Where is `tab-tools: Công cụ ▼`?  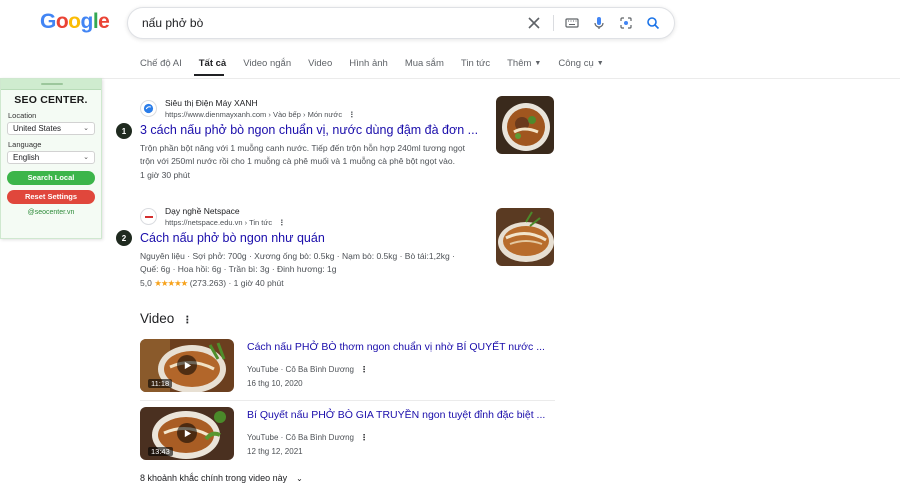 tab-tools: Công cụ ▼ is located at coordinates (580, 63).